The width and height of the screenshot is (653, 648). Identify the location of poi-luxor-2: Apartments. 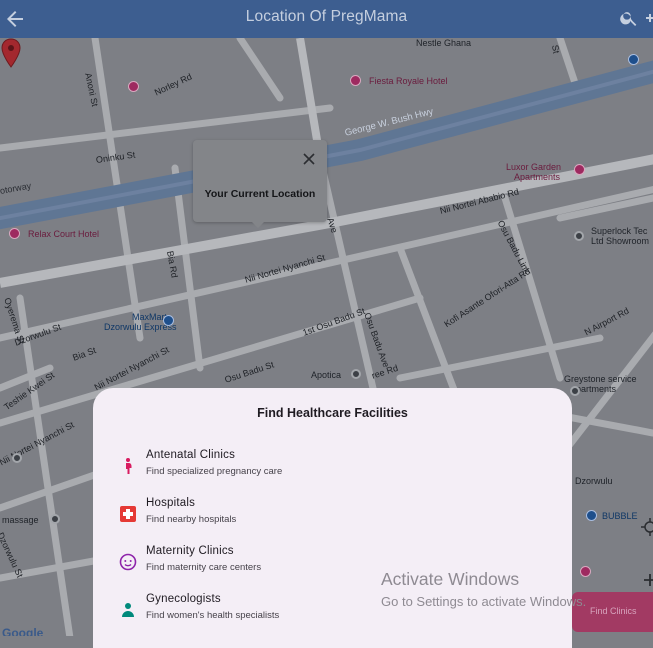
(537, 177).